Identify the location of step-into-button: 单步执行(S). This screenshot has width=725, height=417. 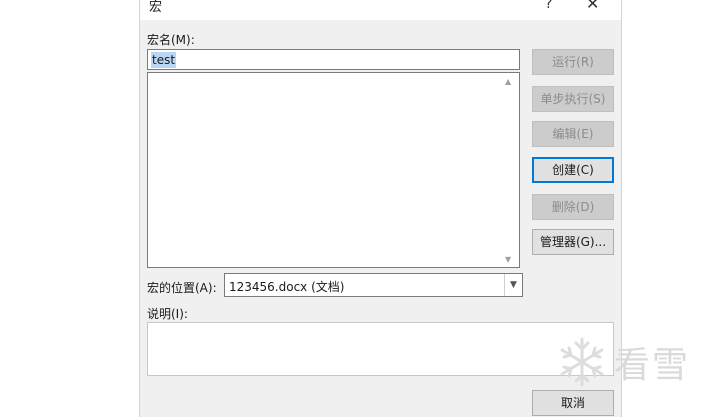
(573, 99).